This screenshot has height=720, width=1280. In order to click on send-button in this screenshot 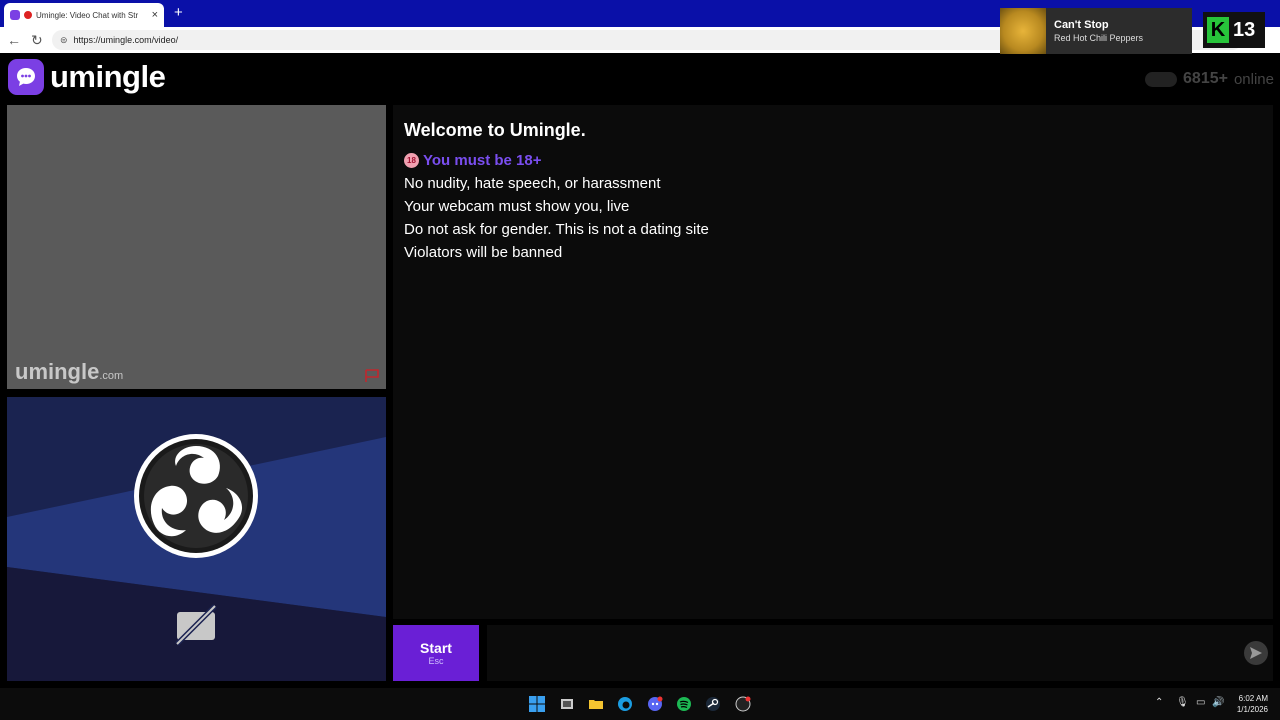, I will do `click(1256, 653)`.